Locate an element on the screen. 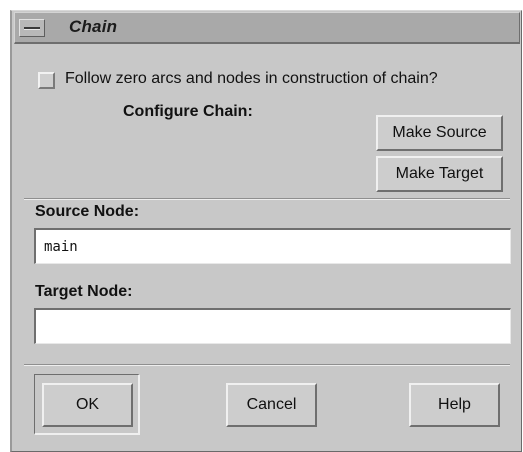  make-target-button: Make Target is located at coordinates (439, 174).